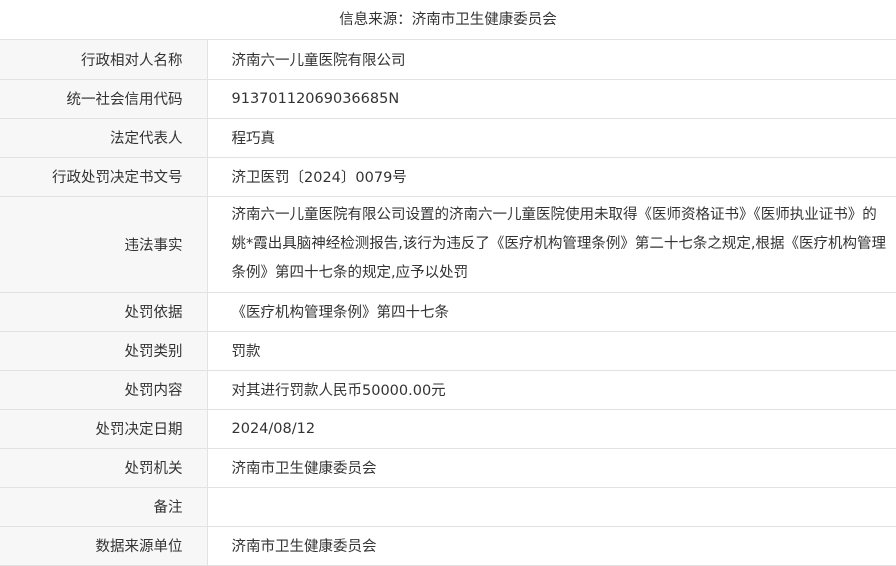 The height and width of the screenshot is (566, 896). What do you see at coordinates (551, 138) in the screenshot?
I see `row-value-legal-rep: 程巧真` at bounding box center [551, 138].